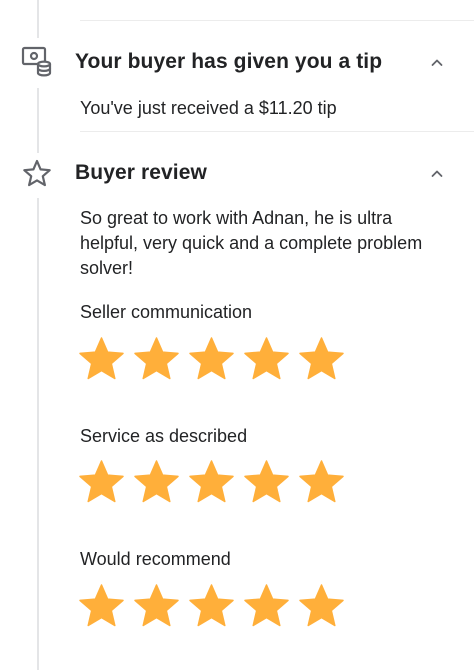  I want to click on tip-section-title: Your buyer has given you a tip, so click(229, 61).